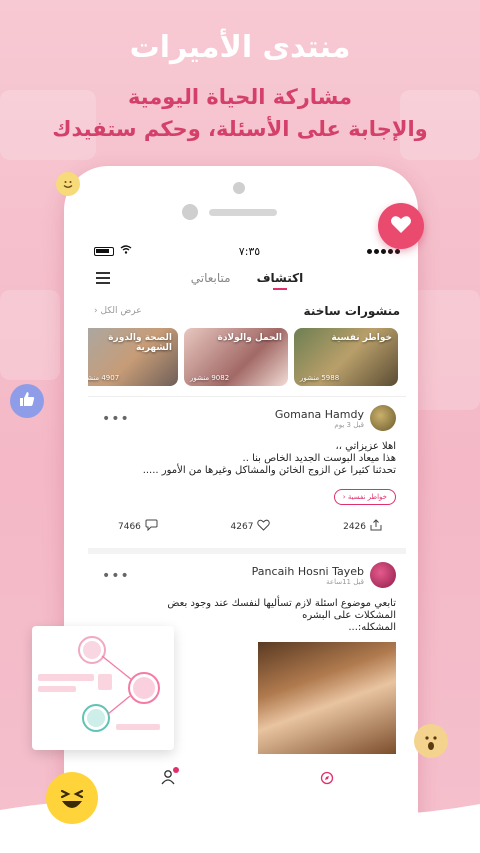  What do you see at coordinates (431, 741) in the screenshot?
I see `surprised-emoji-icon` at bounding box center [431, 741].